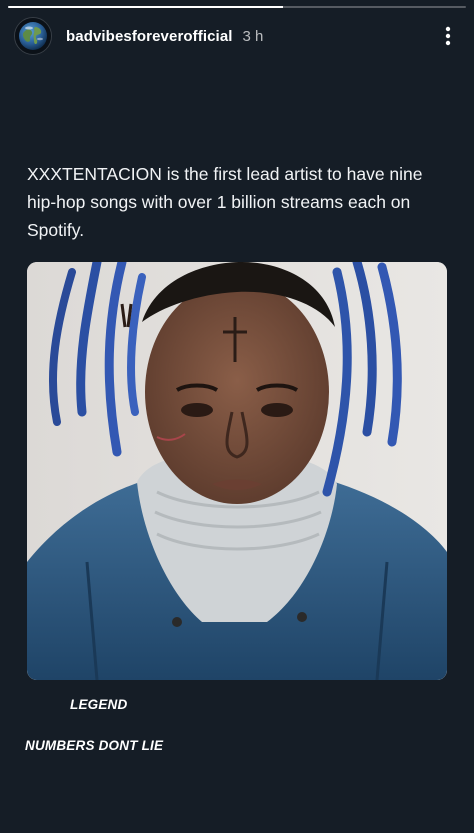 The height and width of the screenshot is (833, 474). Describe the element at coordinates (237, 36) in the screenshot. I see `story-header: badvibesforeverofficial 3 h` at that location.